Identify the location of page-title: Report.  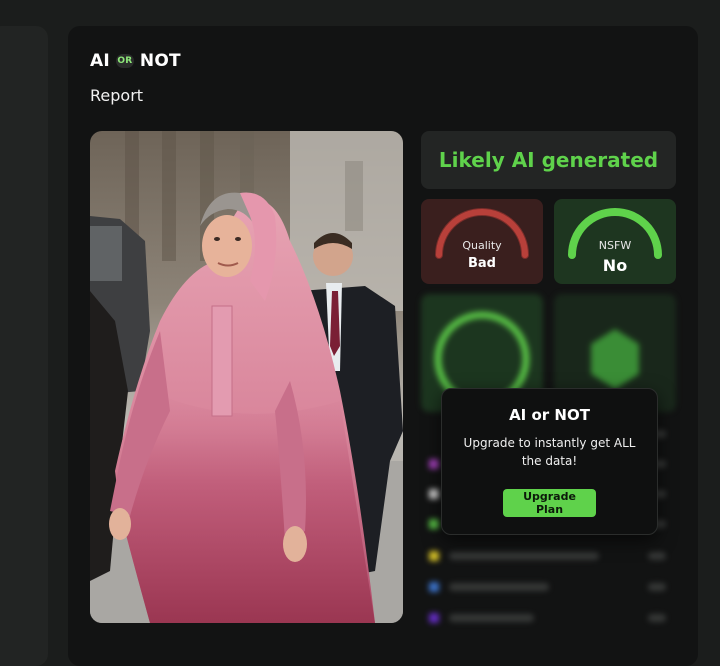
(117, 95).